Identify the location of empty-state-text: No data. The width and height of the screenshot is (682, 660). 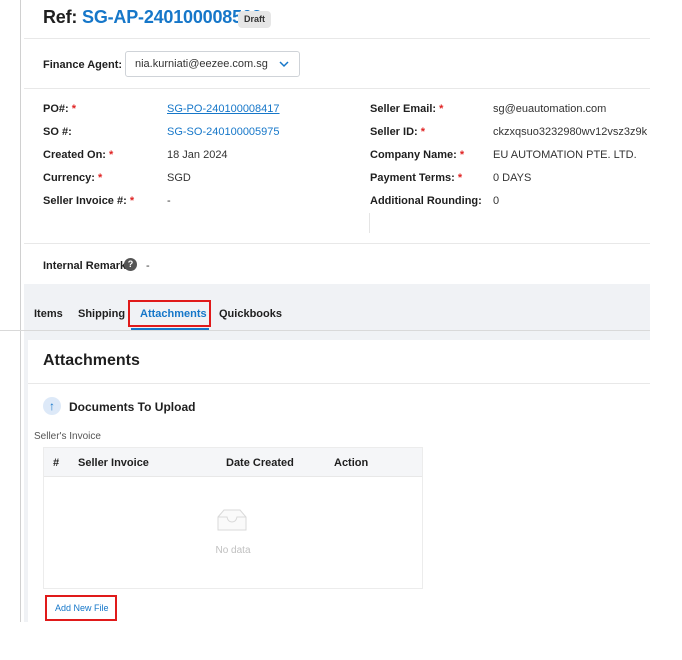
(233, 550).